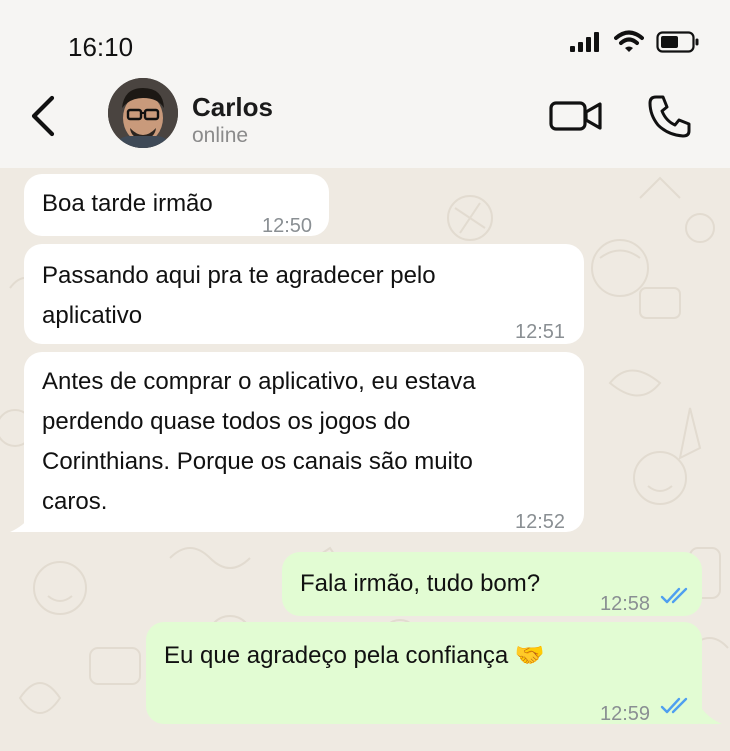 The image size is (730, 751). What do you see at coordinates (75, 501) in the screenshot?
I see `message-text: caros.` at bounding box center [75, 501].